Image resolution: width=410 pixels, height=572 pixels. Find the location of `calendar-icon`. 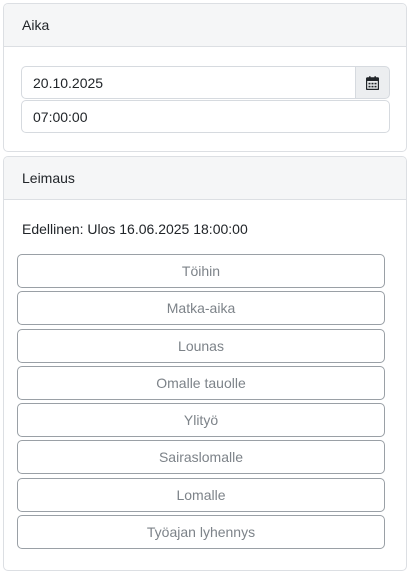

calendar-icon is located at coordinates (372, 82).